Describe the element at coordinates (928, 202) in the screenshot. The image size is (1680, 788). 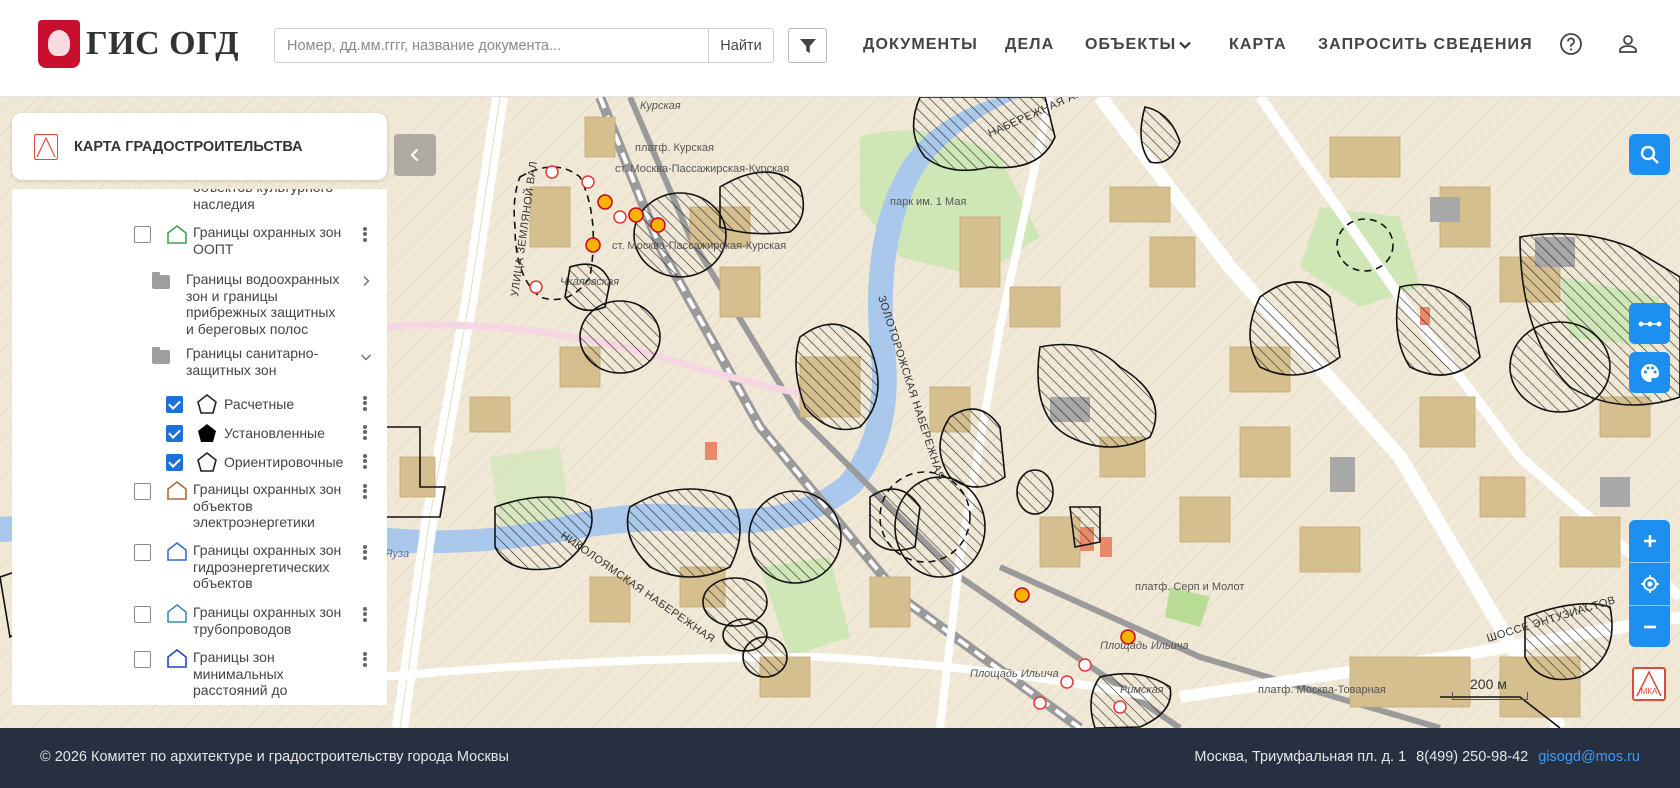
I see `map-label: парк им. 1 Мая` at that location.